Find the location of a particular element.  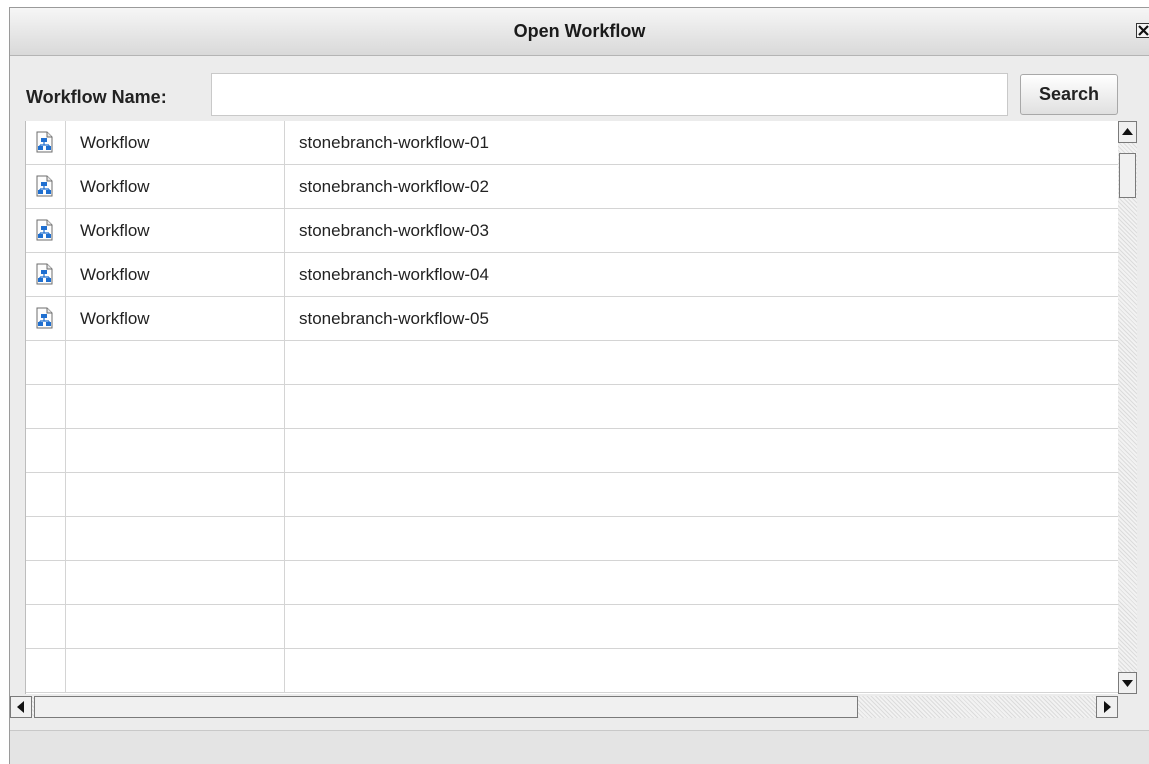

table-row: Workflow stonebranch-workflow-04 is located at coordinates (573, 275).